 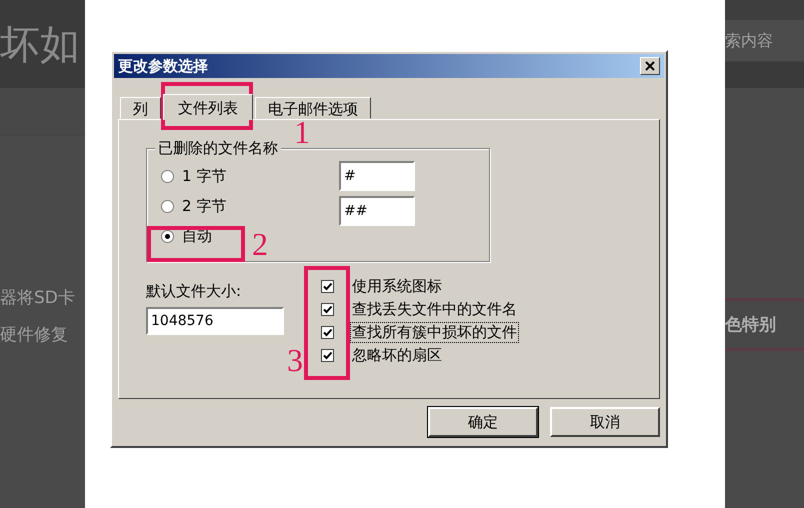 I want to click on checkbox-label: 查找丢失文件中的文件名, so click(x=434, y=309).